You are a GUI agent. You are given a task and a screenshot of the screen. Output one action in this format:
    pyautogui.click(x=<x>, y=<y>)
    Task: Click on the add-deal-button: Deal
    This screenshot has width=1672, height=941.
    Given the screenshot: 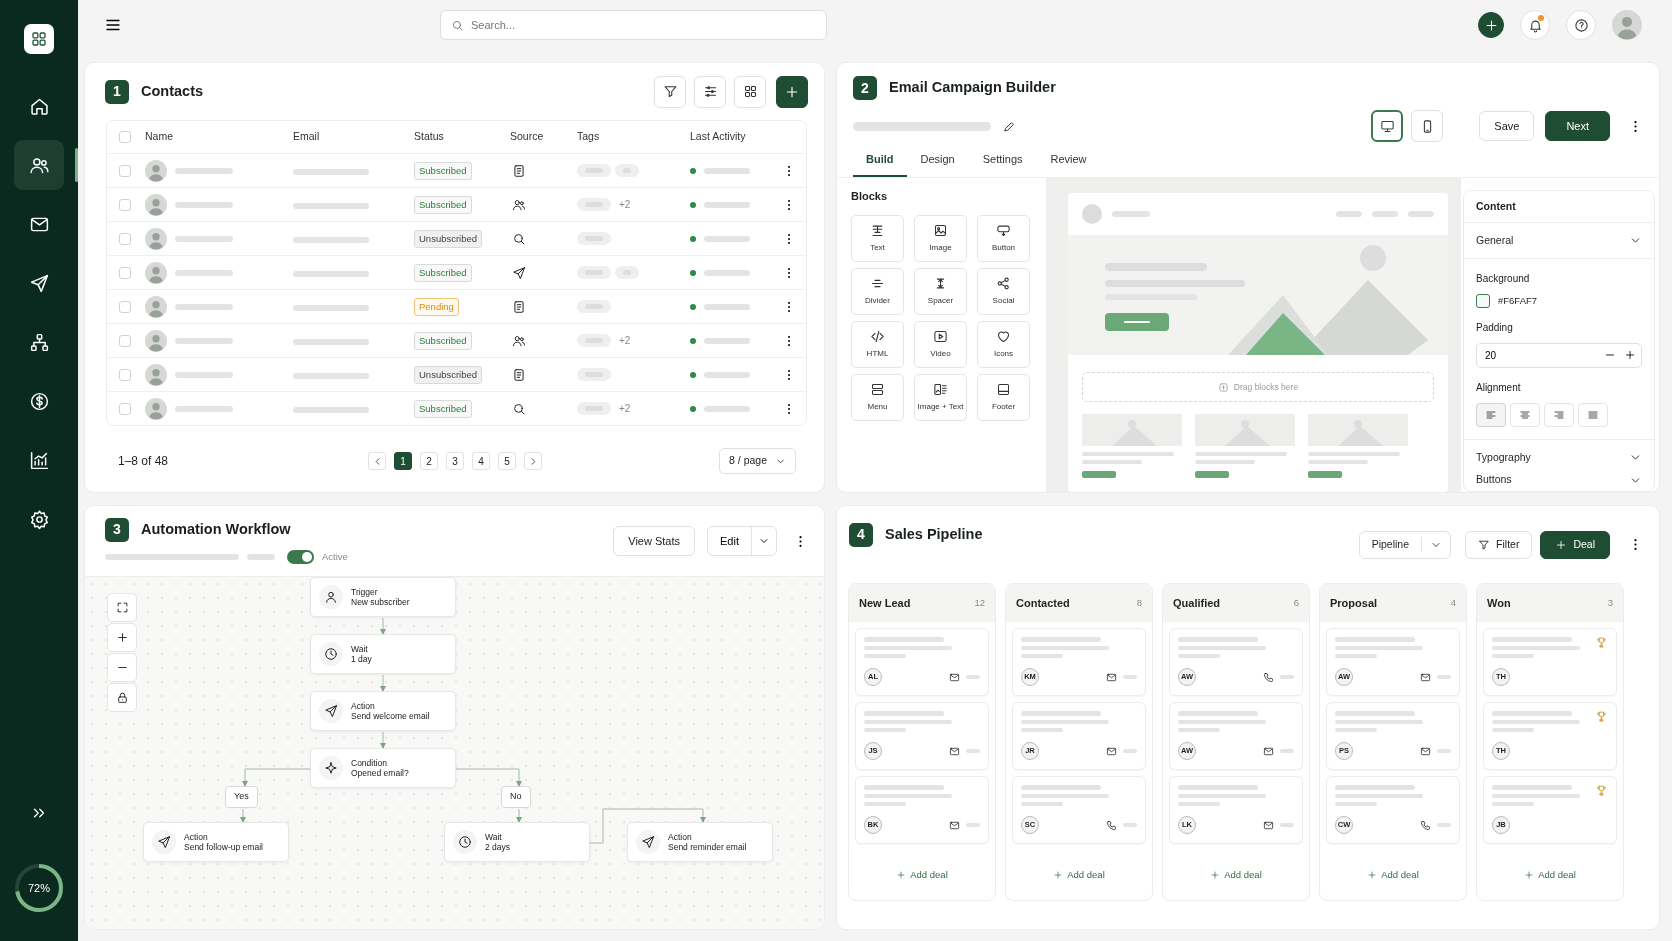 What is the action you would take?
    pyautogui.click(x=1575, y=544)
    